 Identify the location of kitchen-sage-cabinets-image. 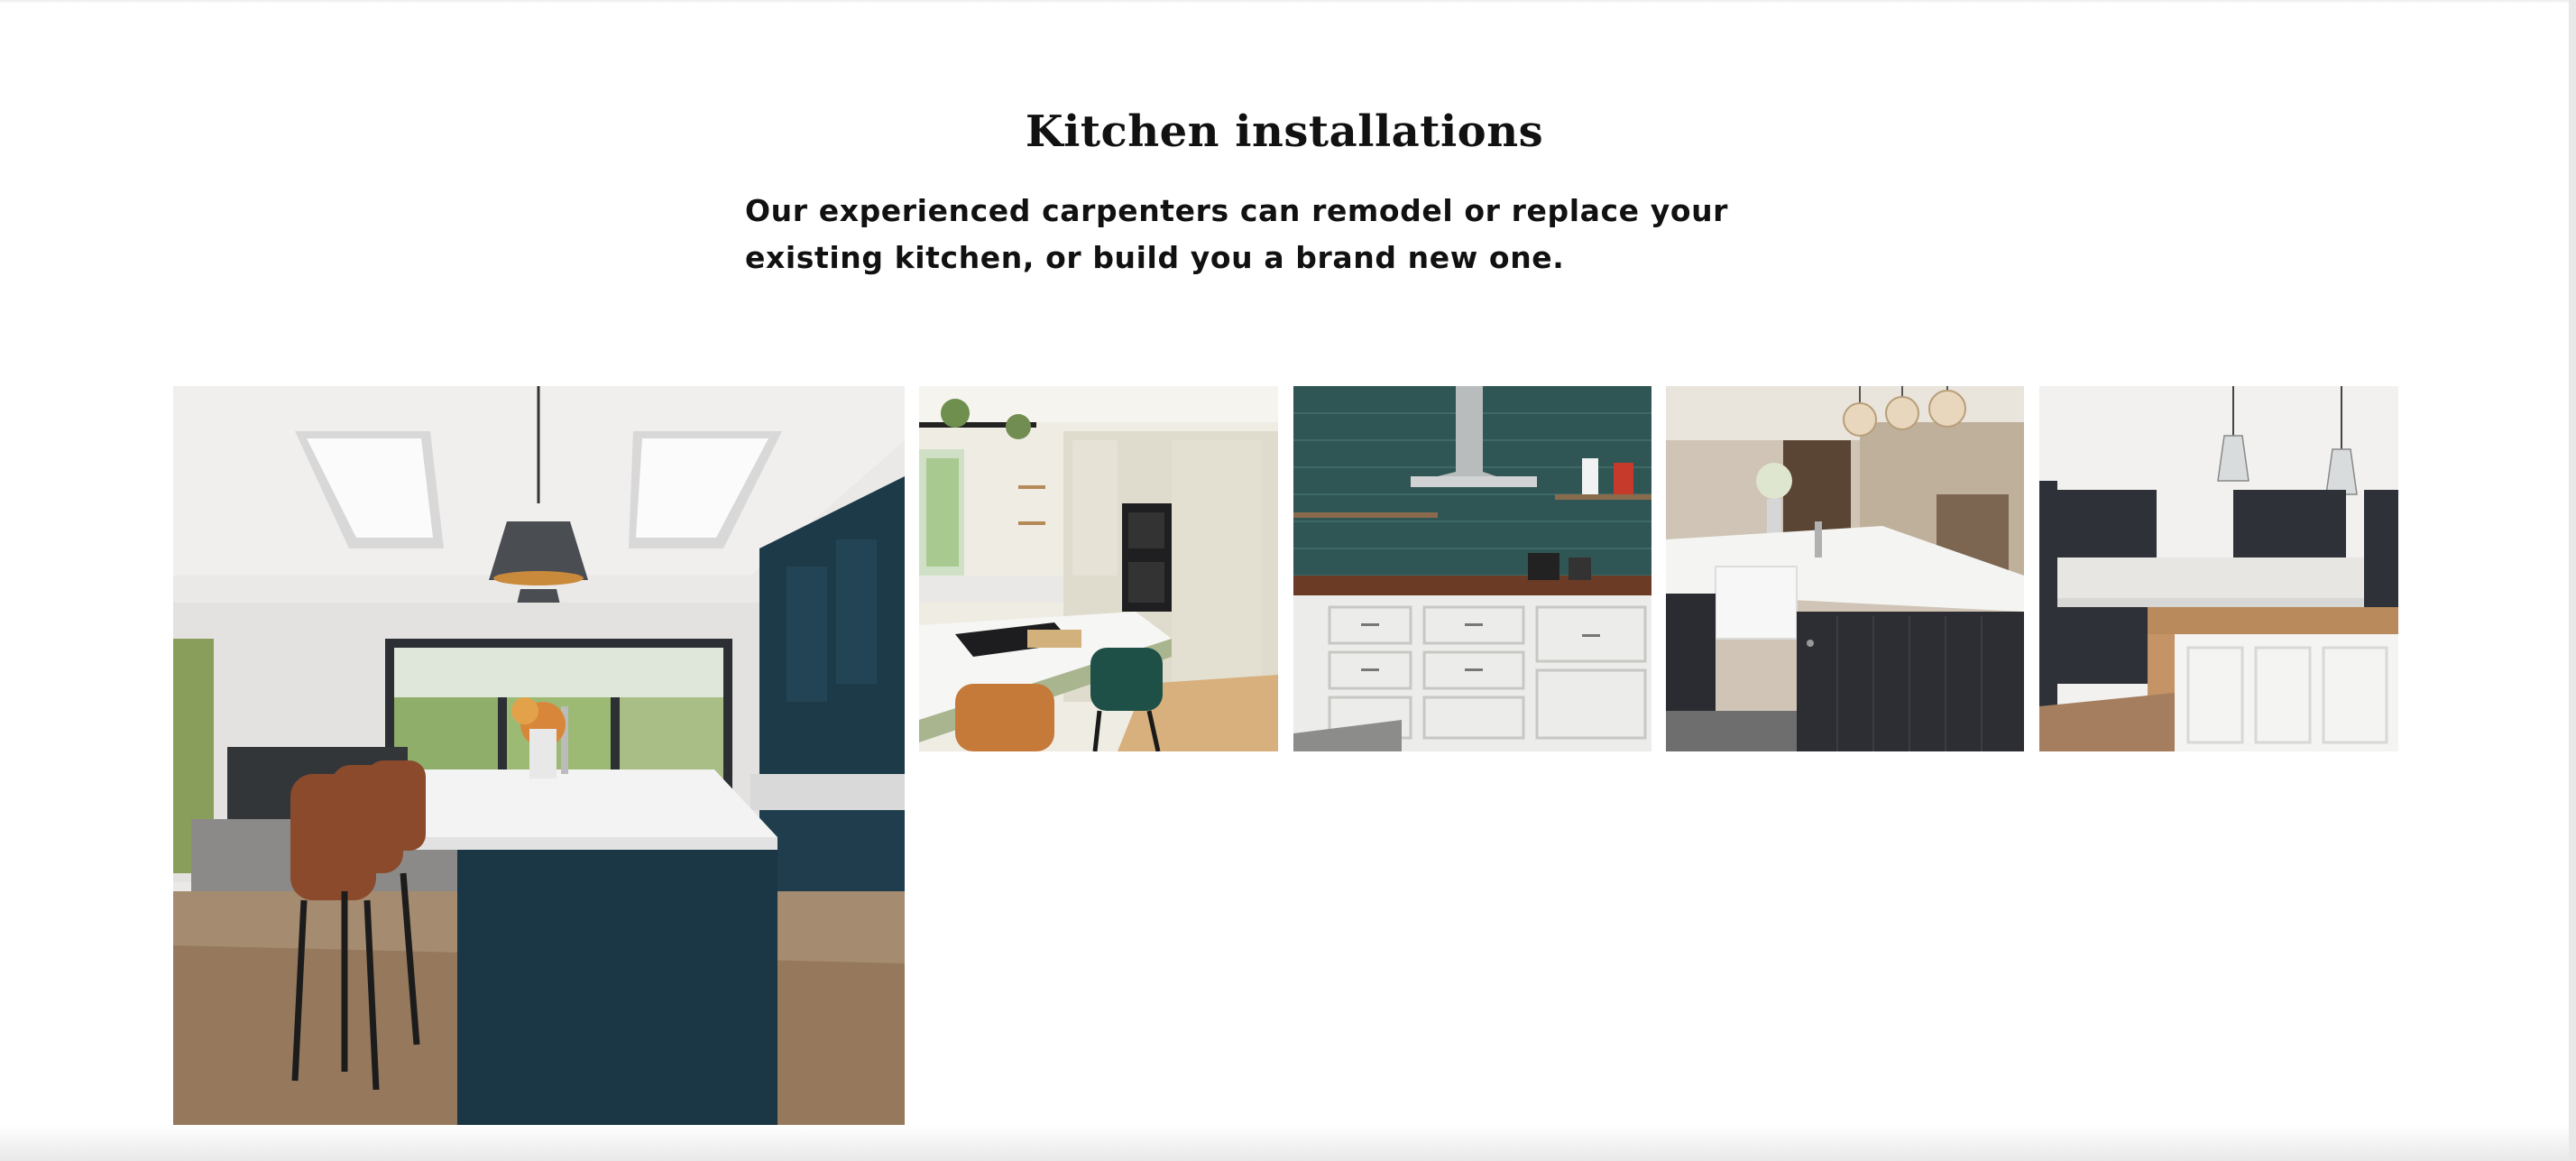
(1098, 568).